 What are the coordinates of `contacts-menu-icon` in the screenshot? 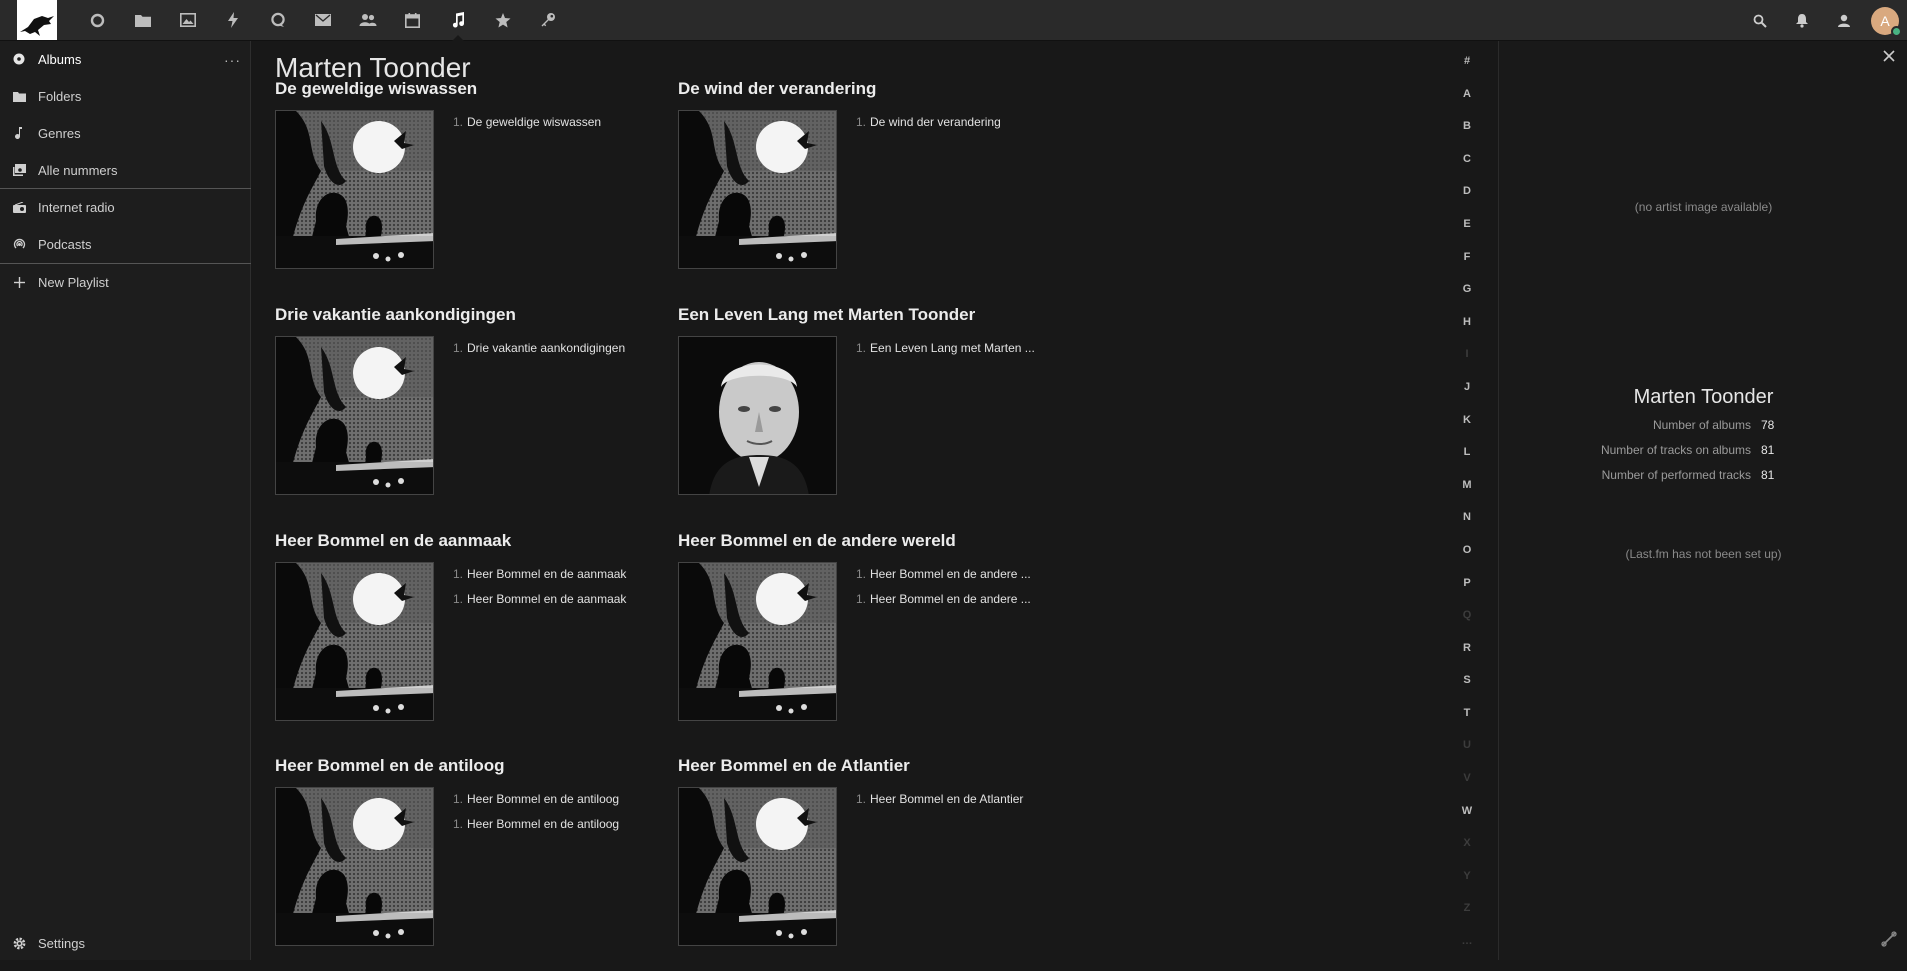 It's located at (1844, 20).